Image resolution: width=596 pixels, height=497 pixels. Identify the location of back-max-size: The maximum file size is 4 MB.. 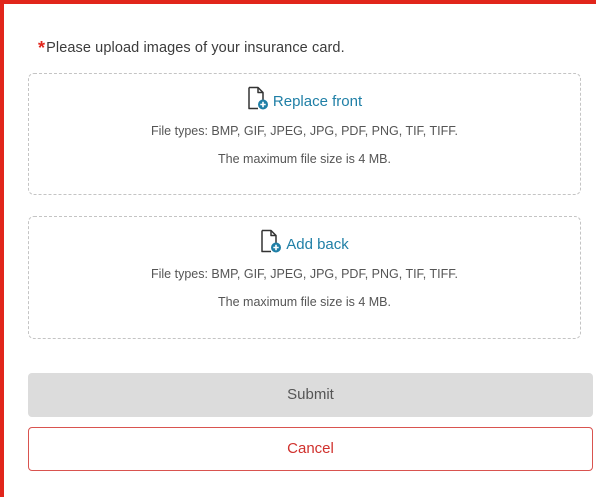
(304, 302).